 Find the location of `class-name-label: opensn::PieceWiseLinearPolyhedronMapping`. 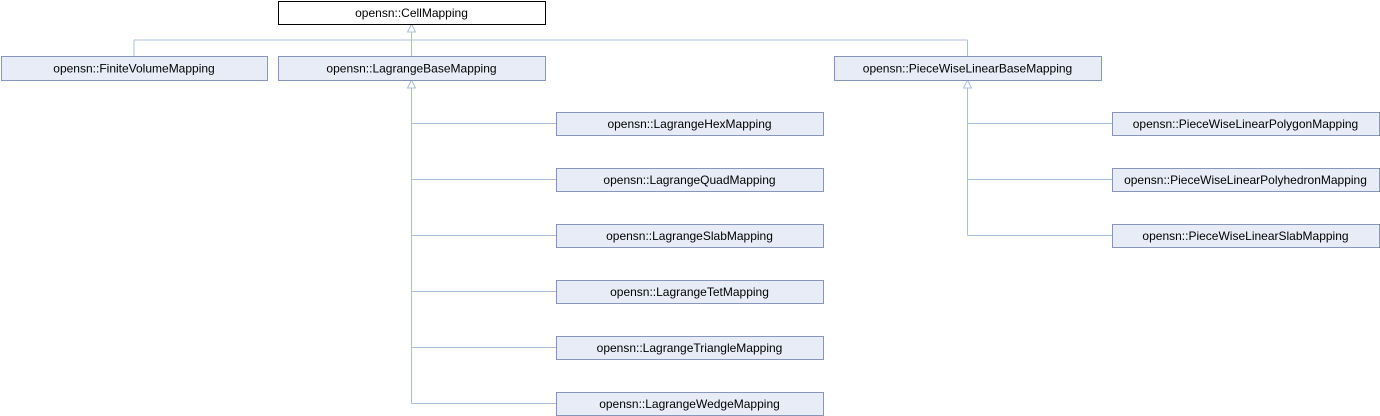

class-name-label: opensn::PieceWiseLinearPolyhedronMapping is located at coordinates (1245, 180).